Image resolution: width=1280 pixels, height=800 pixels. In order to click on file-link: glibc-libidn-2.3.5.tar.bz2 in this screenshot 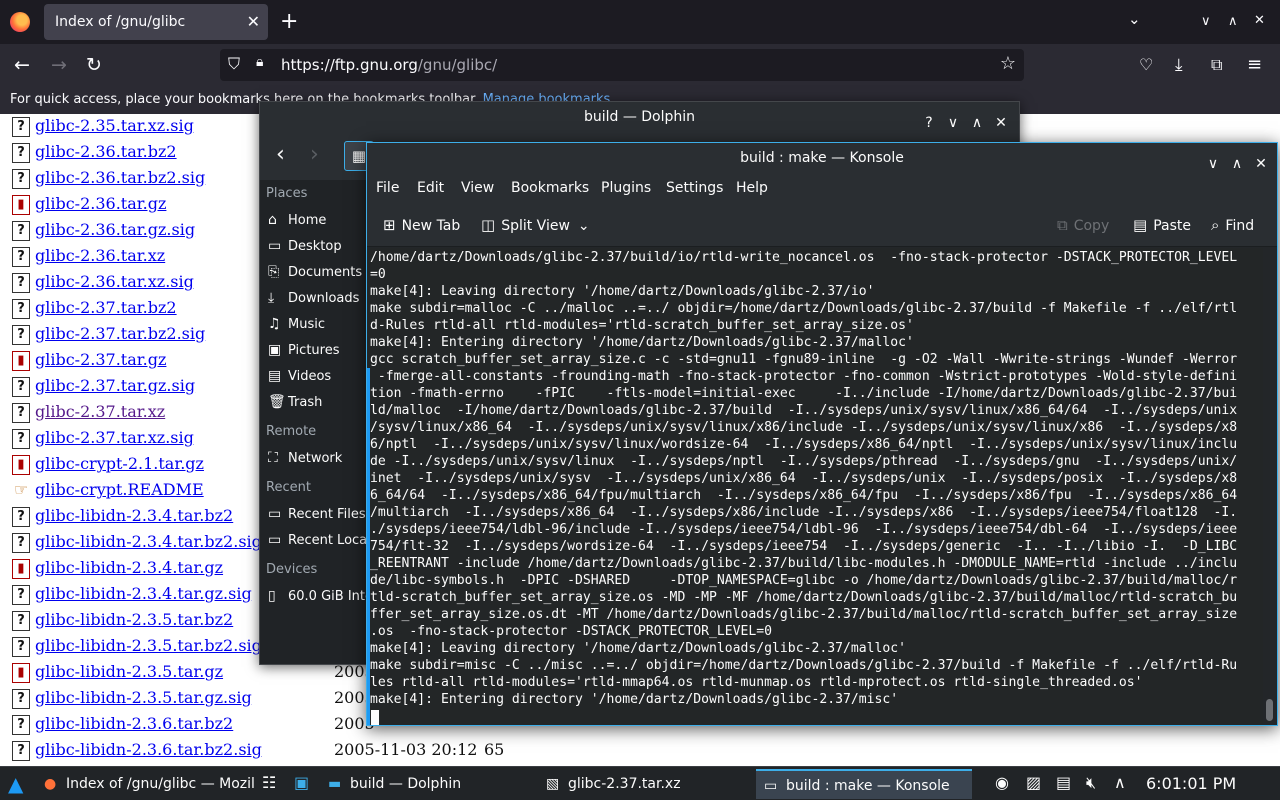, I will do `click(134, 619)`.